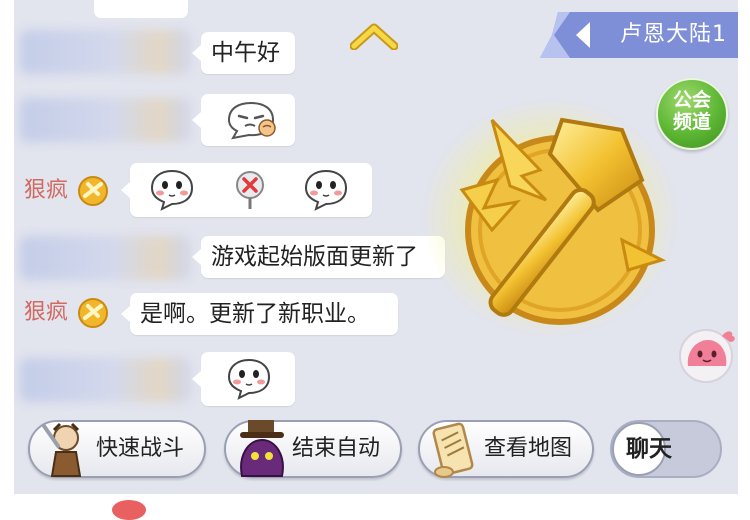 The image size is (750, 520). I want to click on warrior-icon, so click(62, 449).